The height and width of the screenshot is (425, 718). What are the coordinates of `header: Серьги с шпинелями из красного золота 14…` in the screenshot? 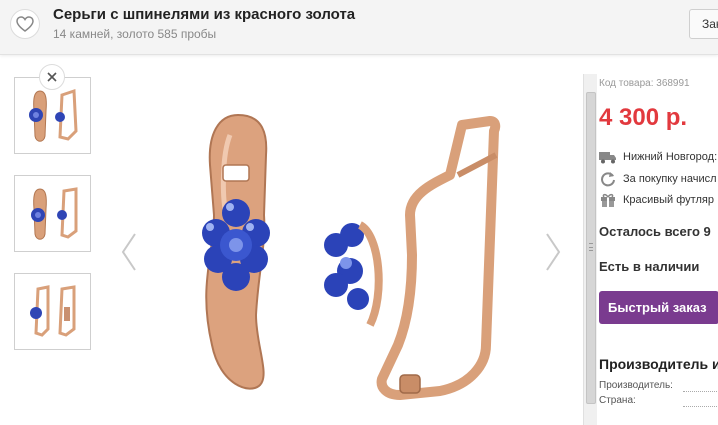 It's located at (359, 27).